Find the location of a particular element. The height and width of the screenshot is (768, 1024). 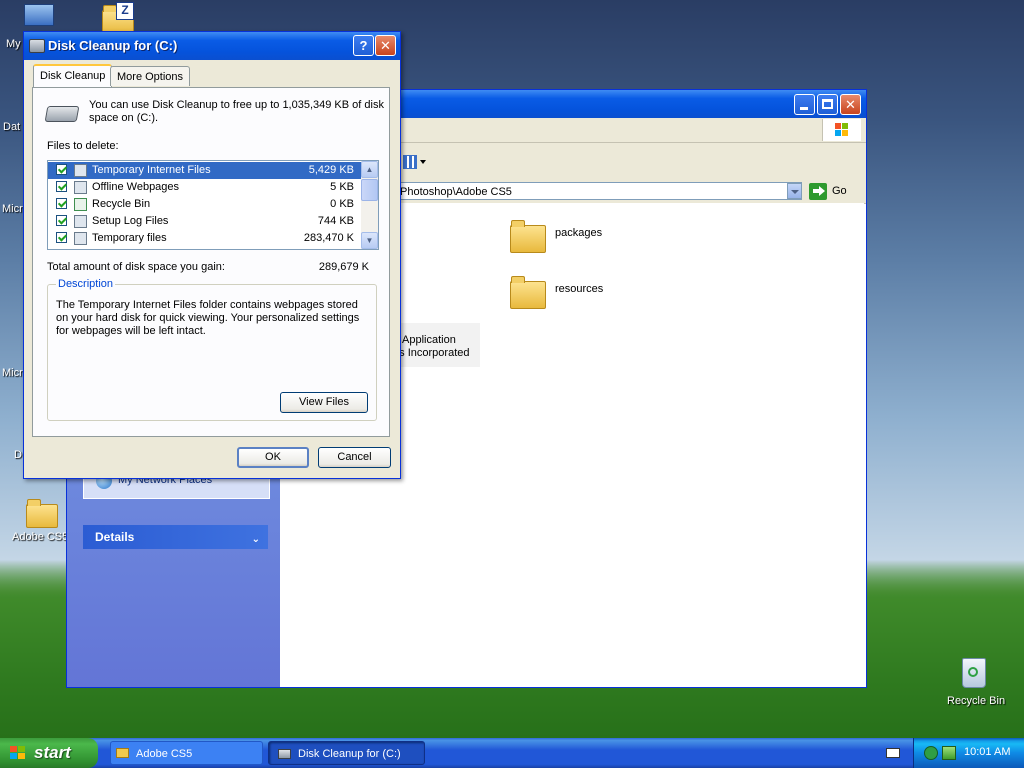

list-item: Setup Log Files 744 KB is located at coordinates (205, 221).